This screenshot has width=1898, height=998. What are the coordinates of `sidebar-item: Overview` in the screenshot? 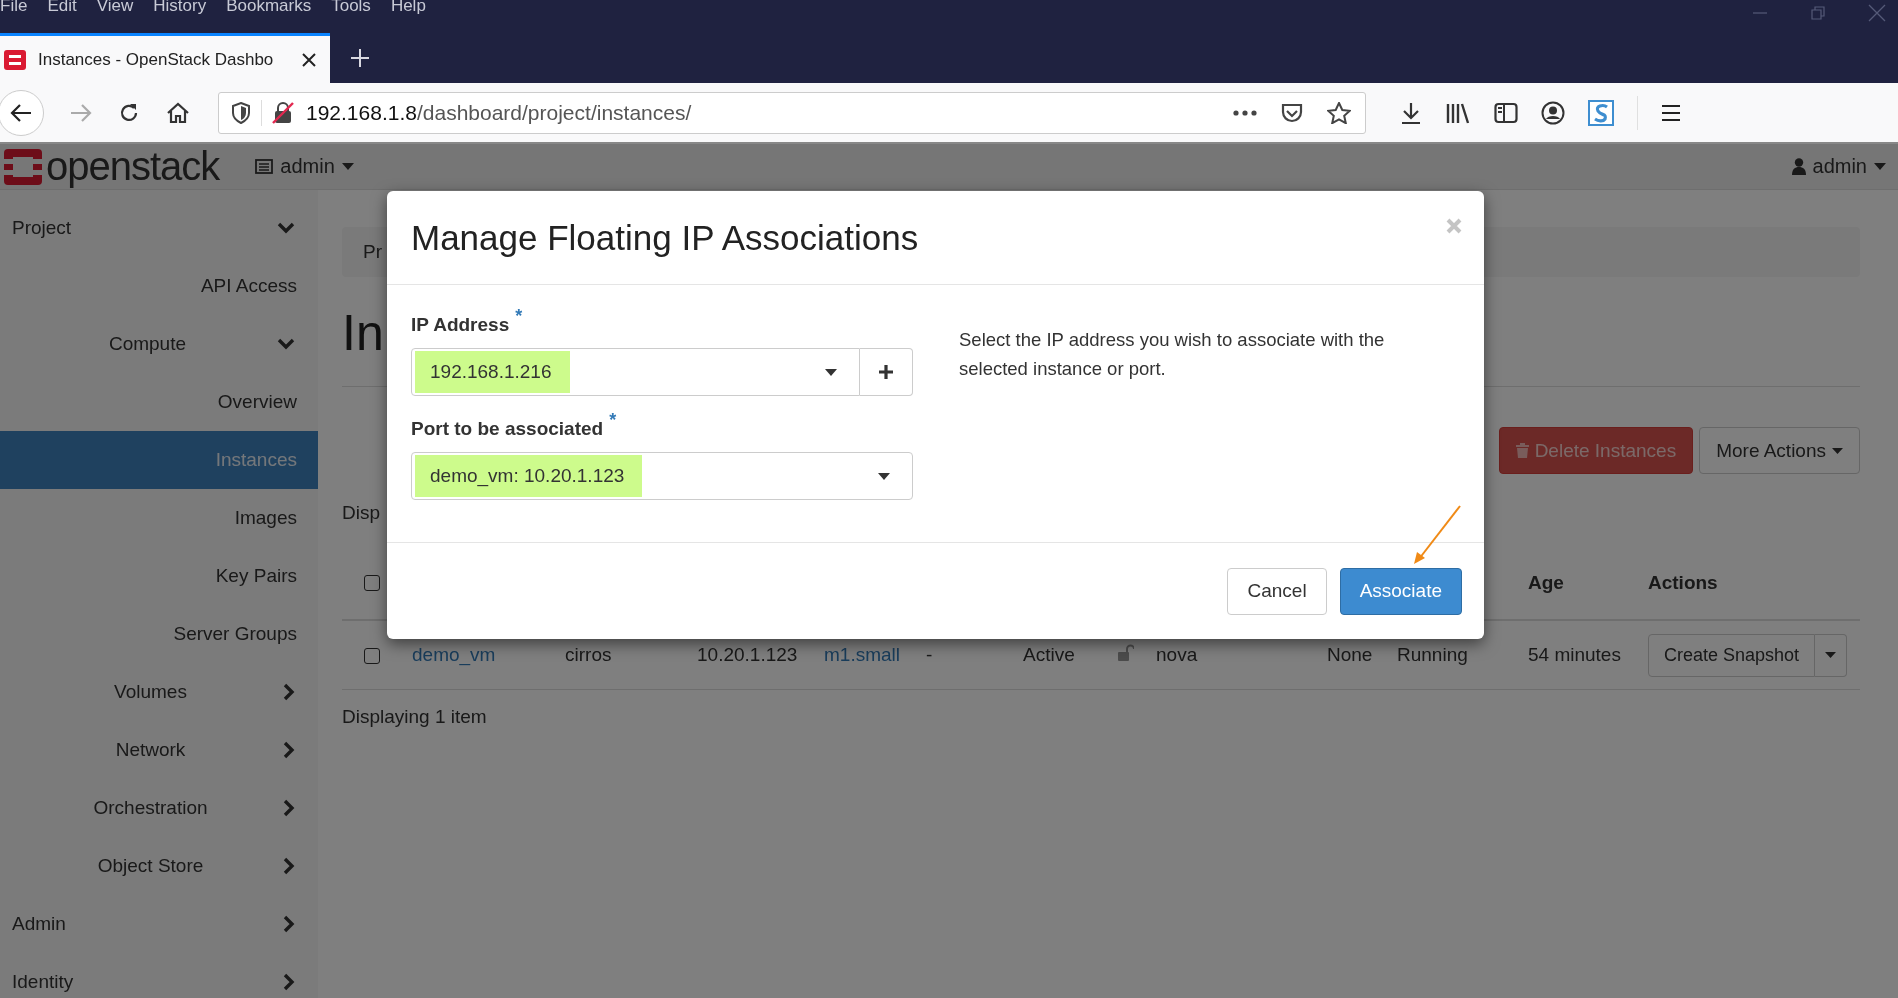 It's located at (159, 402).